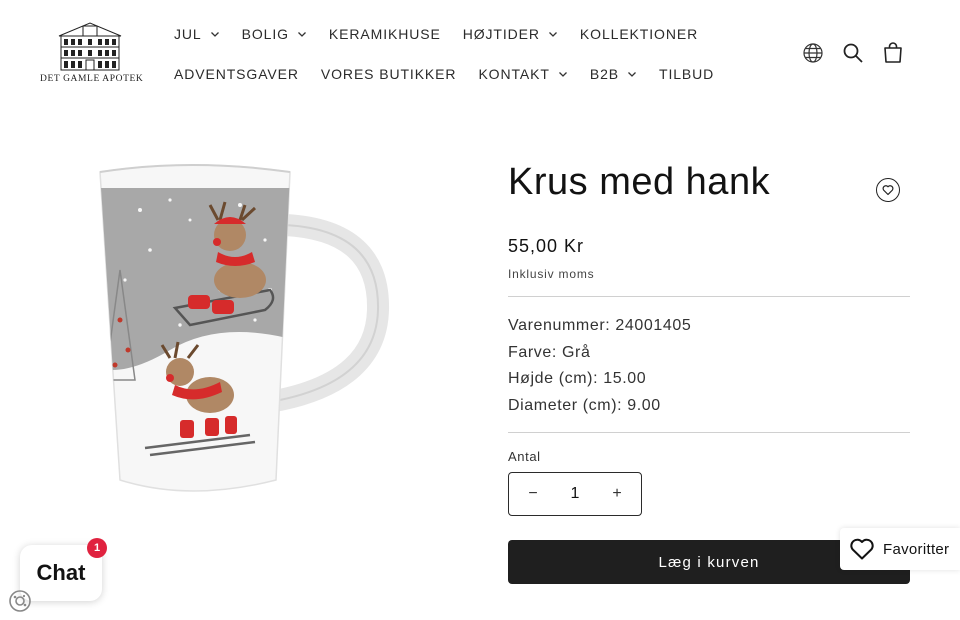 The height and width of the screenshot is (620, 960). I want to click on chat-notification-badge: 1, so click(97, 548).